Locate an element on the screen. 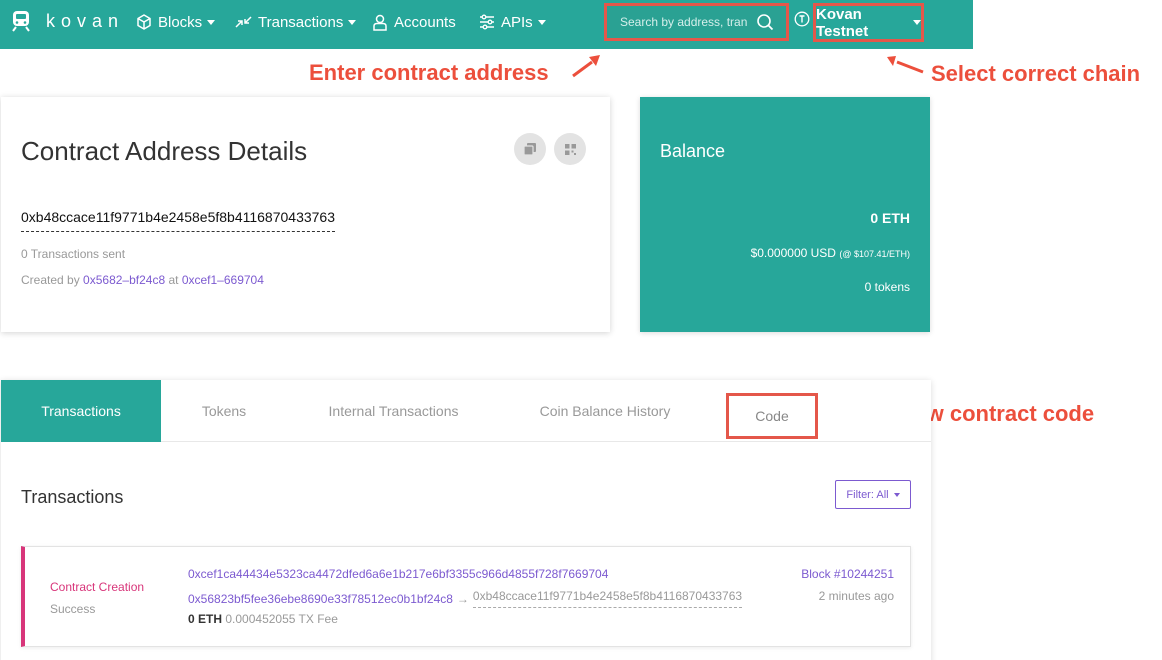 This screenshot has height=660, width=1162. filter-label: Filter: All is located at coordinates (867, 494).